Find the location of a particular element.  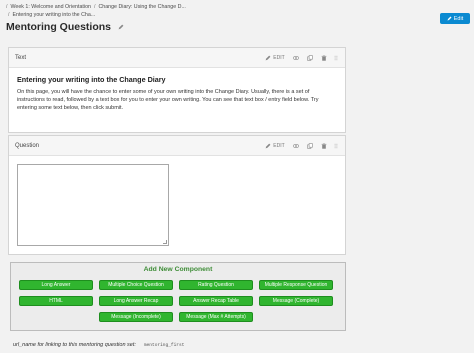

question-block-header: Question EDIT is located at coordinates (177, 146).